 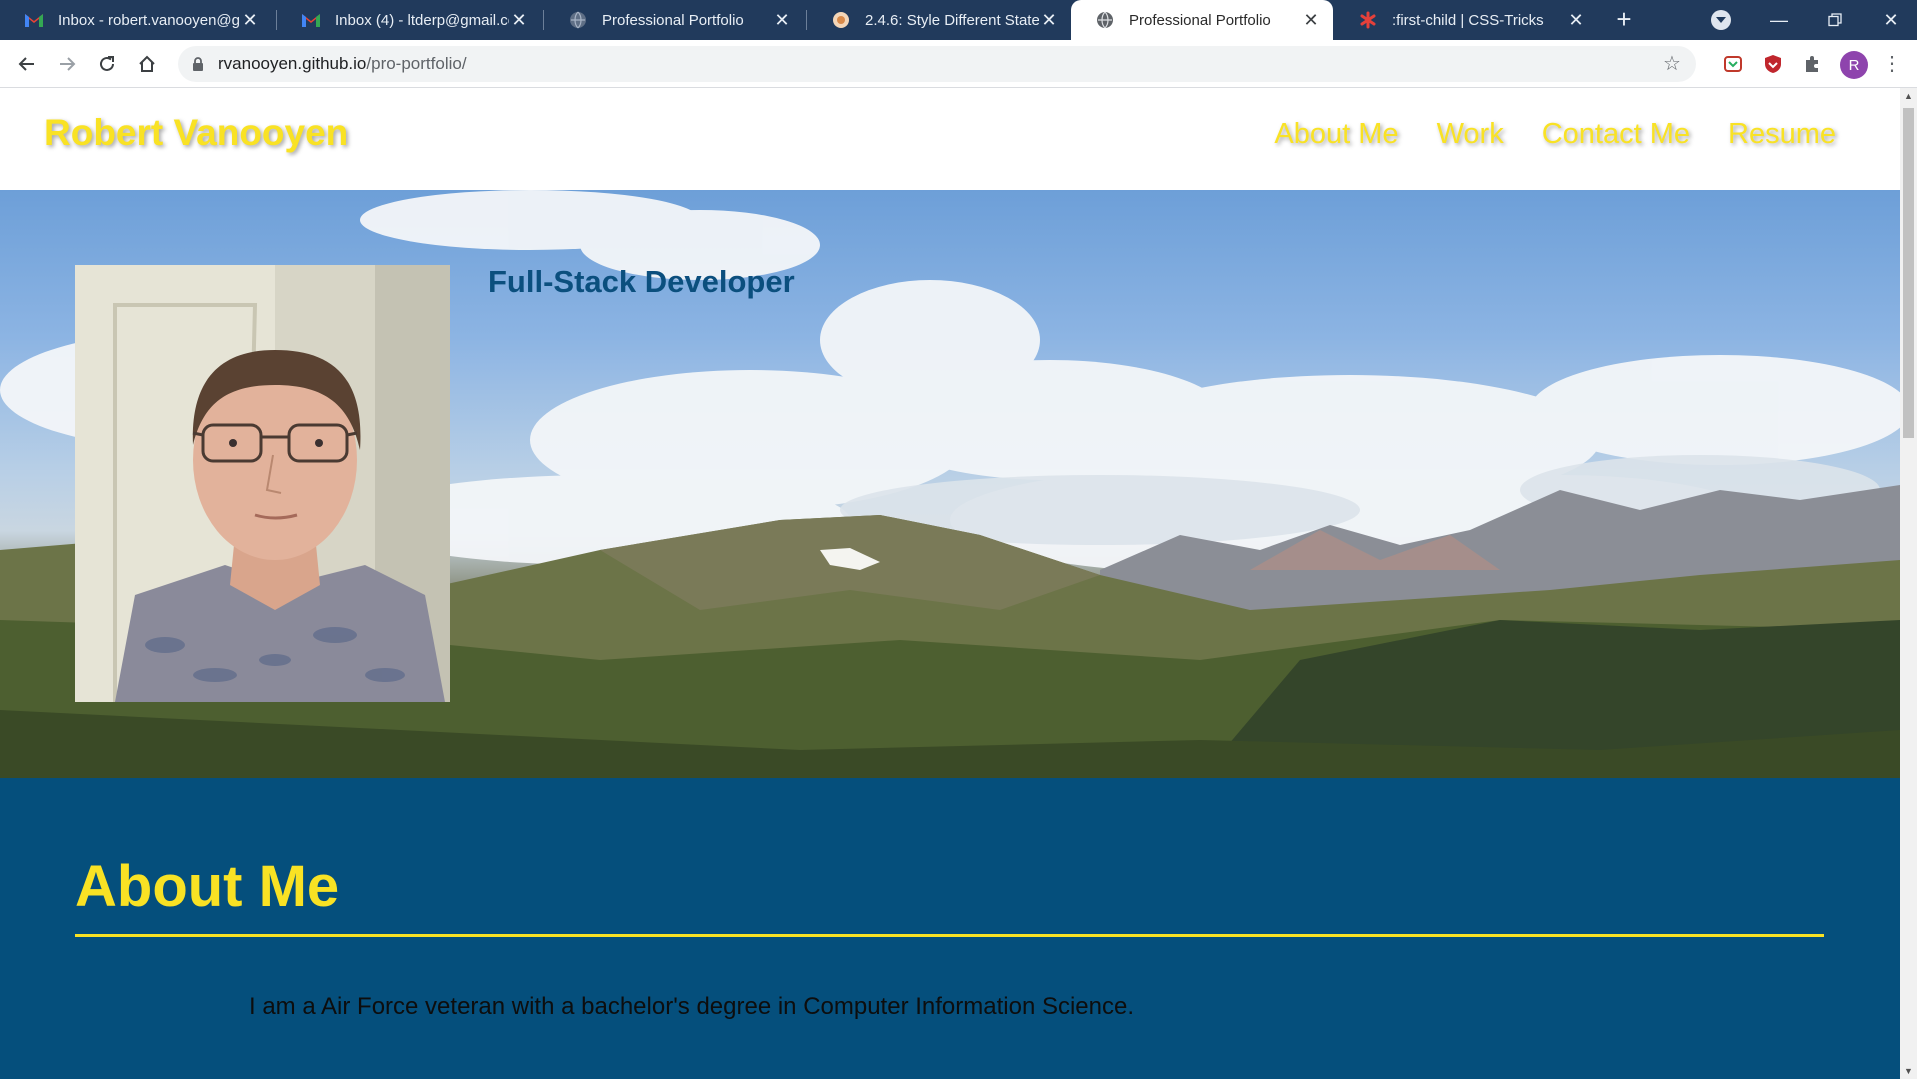 I want to click on nav-link-work: Work, so click(x=1470, y=134).